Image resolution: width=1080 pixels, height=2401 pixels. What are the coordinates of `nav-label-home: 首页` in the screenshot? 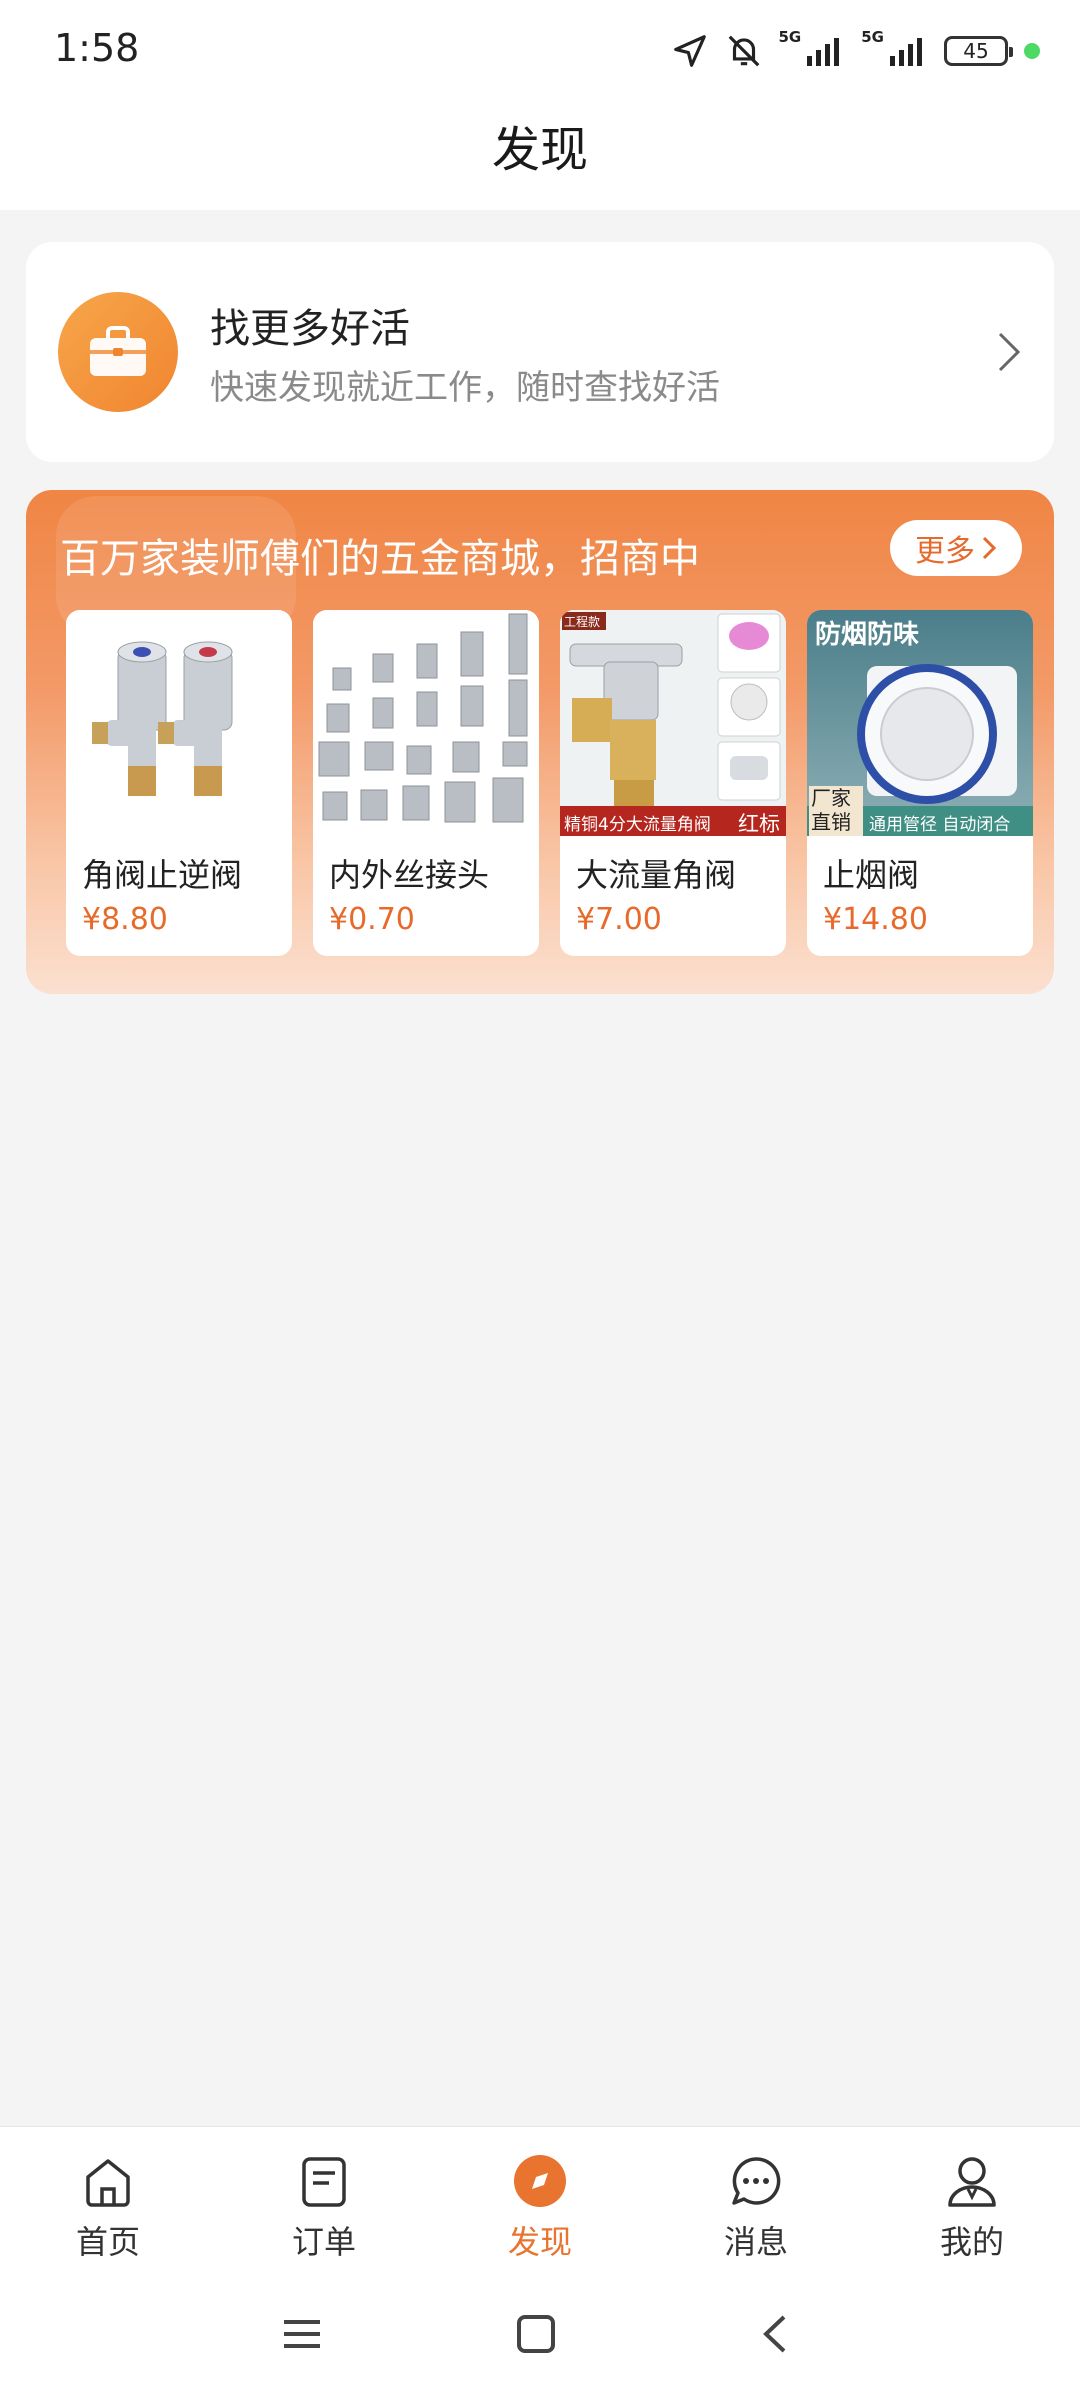 It's located at (107, 2242).